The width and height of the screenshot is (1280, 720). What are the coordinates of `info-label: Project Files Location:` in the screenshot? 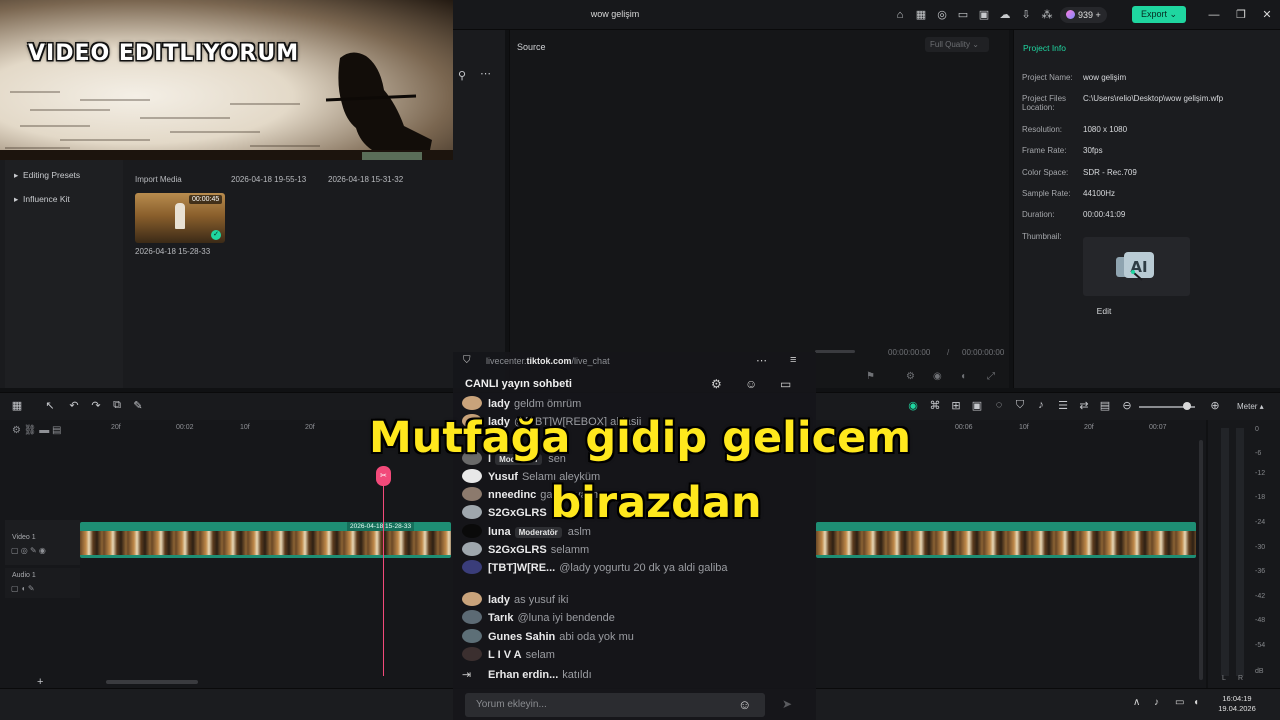 It's located at (1044, 103).